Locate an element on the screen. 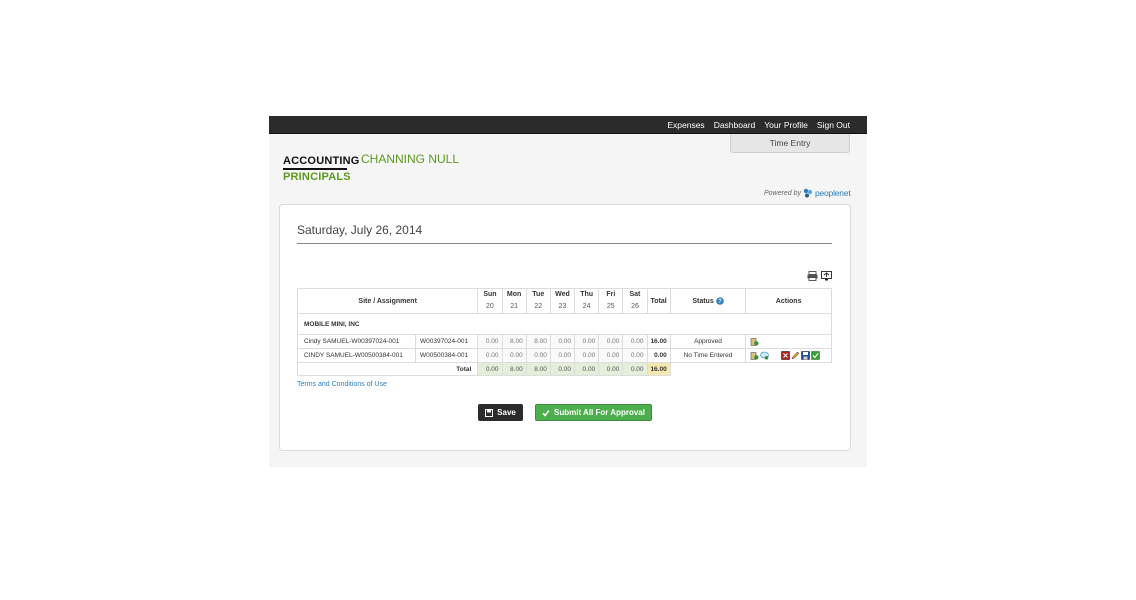  customer-name: MOBILE MINI, INC is located at coordinates (564, 324).